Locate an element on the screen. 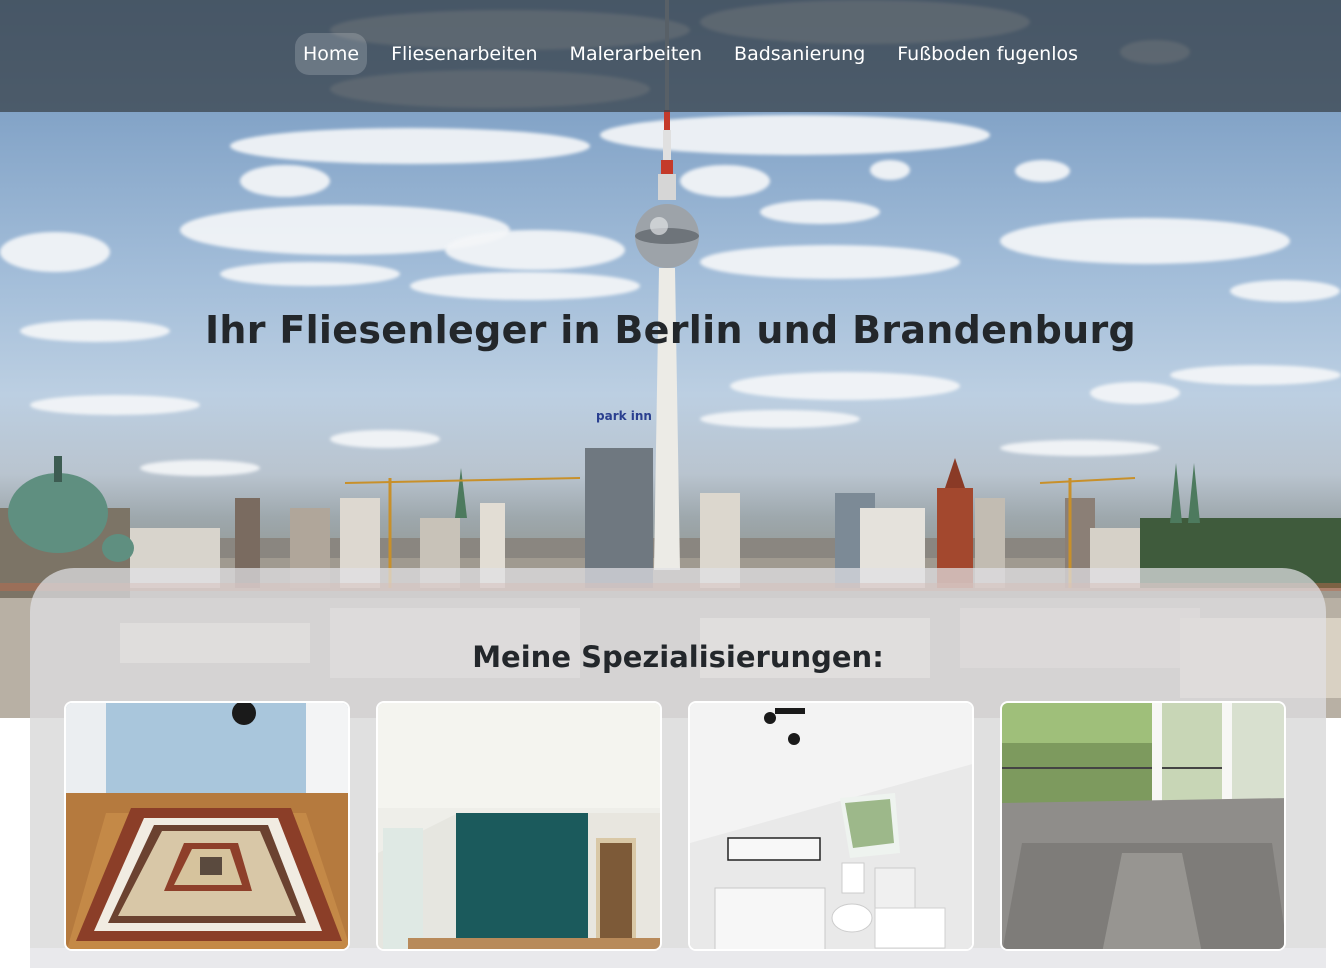  specializations-title: Meine Spezialisierungen: is located at coordinates (678, 657).